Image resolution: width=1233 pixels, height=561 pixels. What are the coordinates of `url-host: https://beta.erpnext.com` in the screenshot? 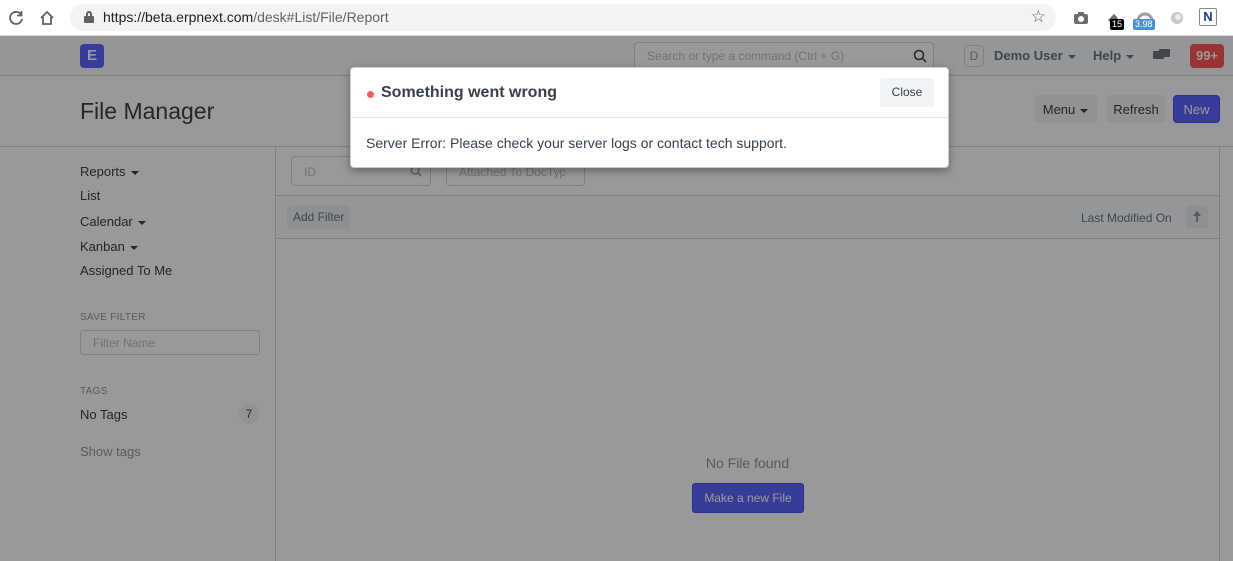 It's located at (178, 17).